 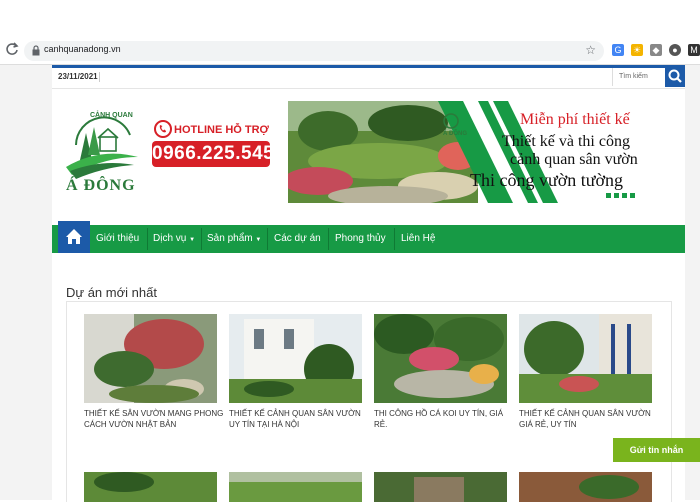 What do you see at coordinates (297, 239) in the screenshot?
I see `nav-item-cac-du-an: Các dự án` at bounding box center [297, 239].